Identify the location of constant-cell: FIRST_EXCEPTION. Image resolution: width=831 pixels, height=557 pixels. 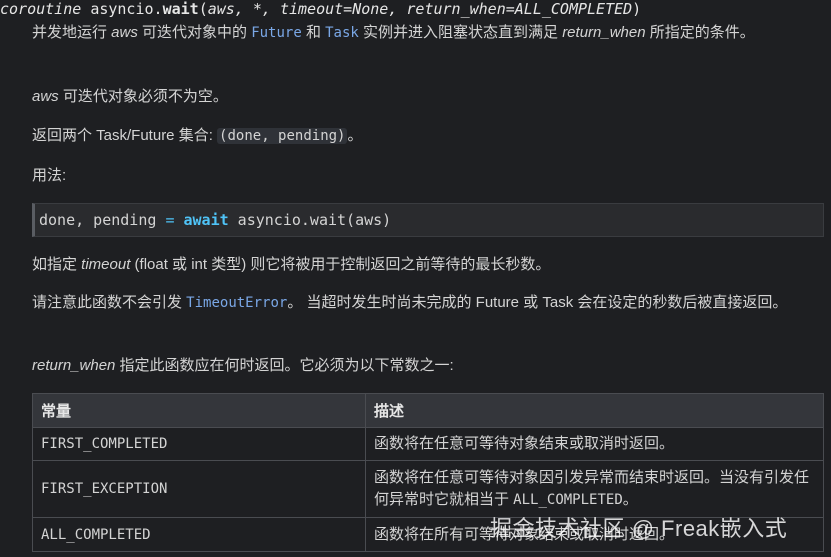
(199, 489).